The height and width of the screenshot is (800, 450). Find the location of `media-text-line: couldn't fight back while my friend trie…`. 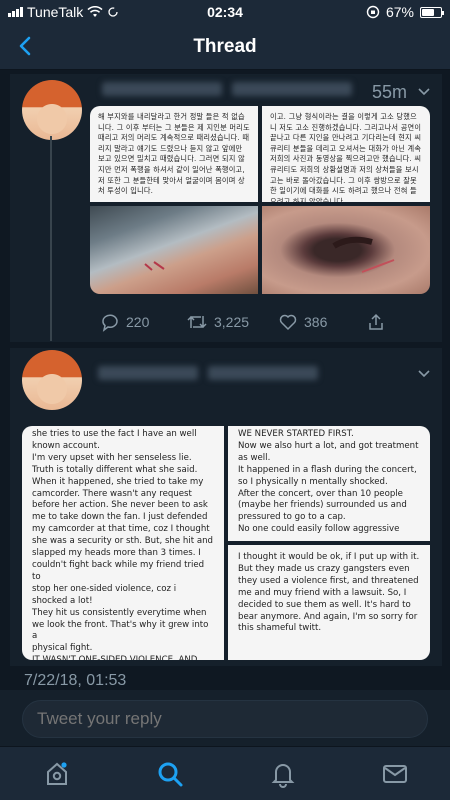

media-text-line: couldn't fight back while my friend trie… is located at coordinates (118, 570).